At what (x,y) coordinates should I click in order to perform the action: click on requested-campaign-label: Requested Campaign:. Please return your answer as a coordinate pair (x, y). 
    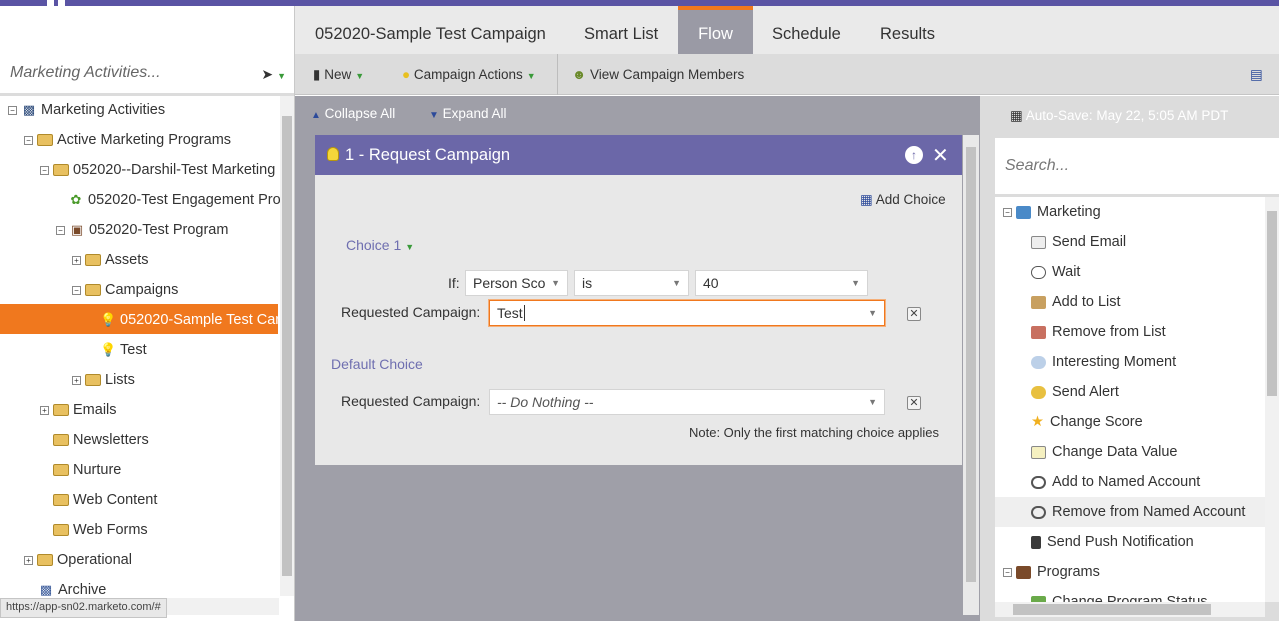
    Looking at the image, I should click on (411, 312).